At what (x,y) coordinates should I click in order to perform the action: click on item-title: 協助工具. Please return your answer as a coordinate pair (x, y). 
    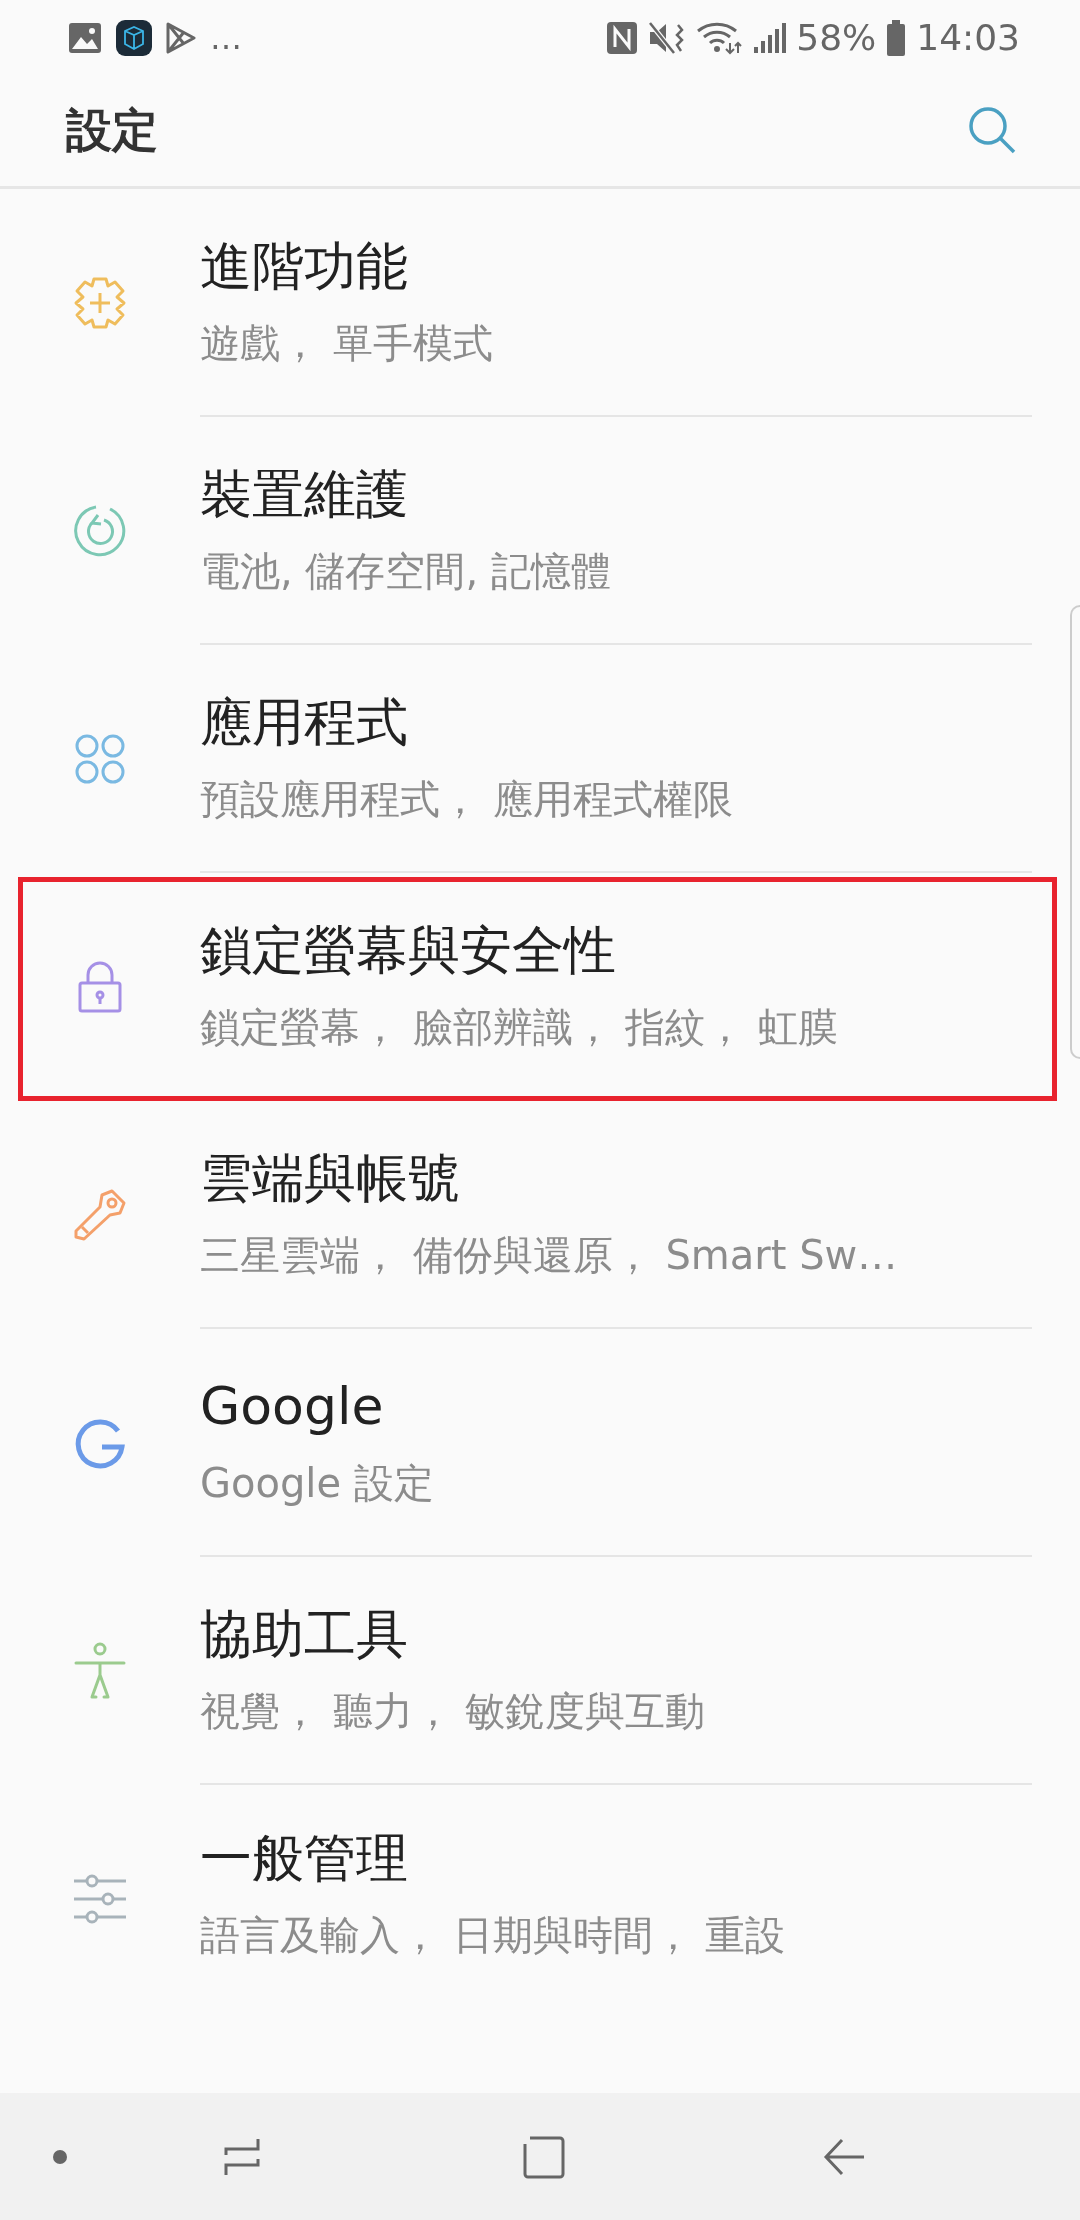
    Looking at the image, I should click on (304, 1635).